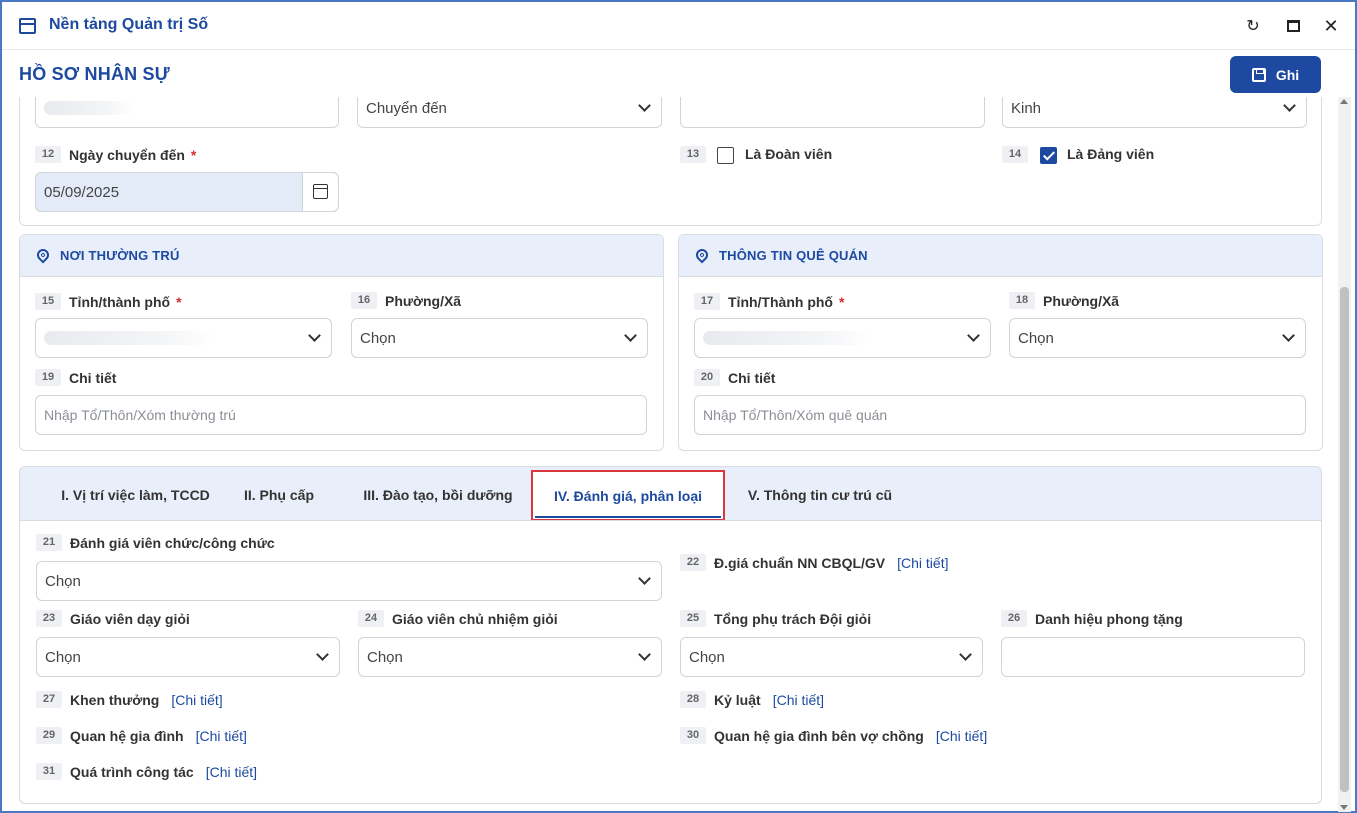  I want to click on vertical-scrollbar, so click(1344, 454).